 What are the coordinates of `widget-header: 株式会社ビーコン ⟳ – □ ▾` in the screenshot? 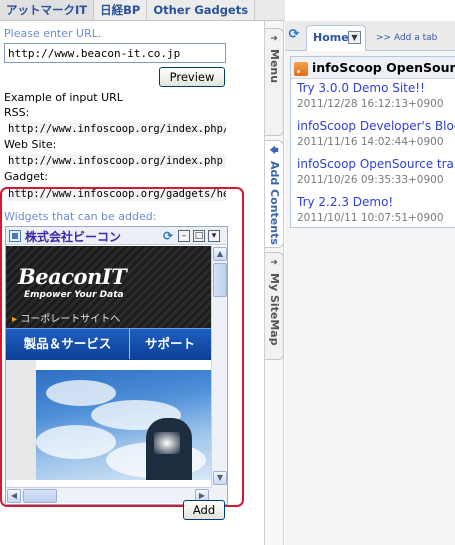 It's located at (116, 236).